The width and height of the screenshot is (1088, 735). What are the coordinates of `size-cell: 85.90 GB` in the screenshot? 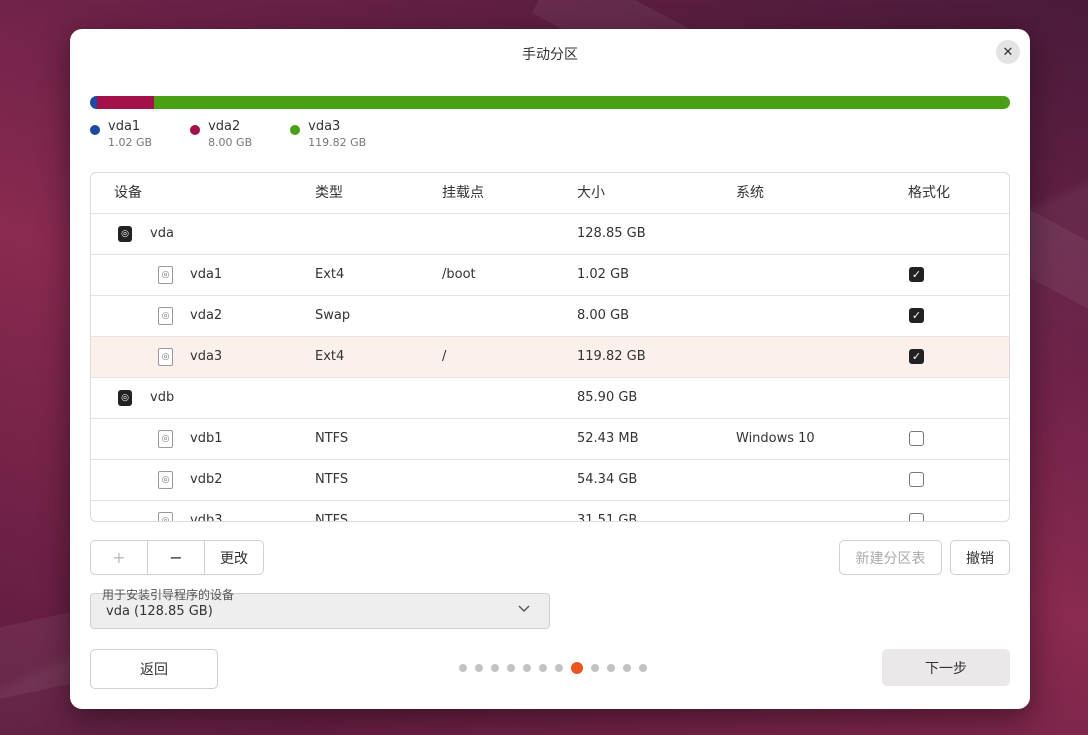 It's located at (607, 397).